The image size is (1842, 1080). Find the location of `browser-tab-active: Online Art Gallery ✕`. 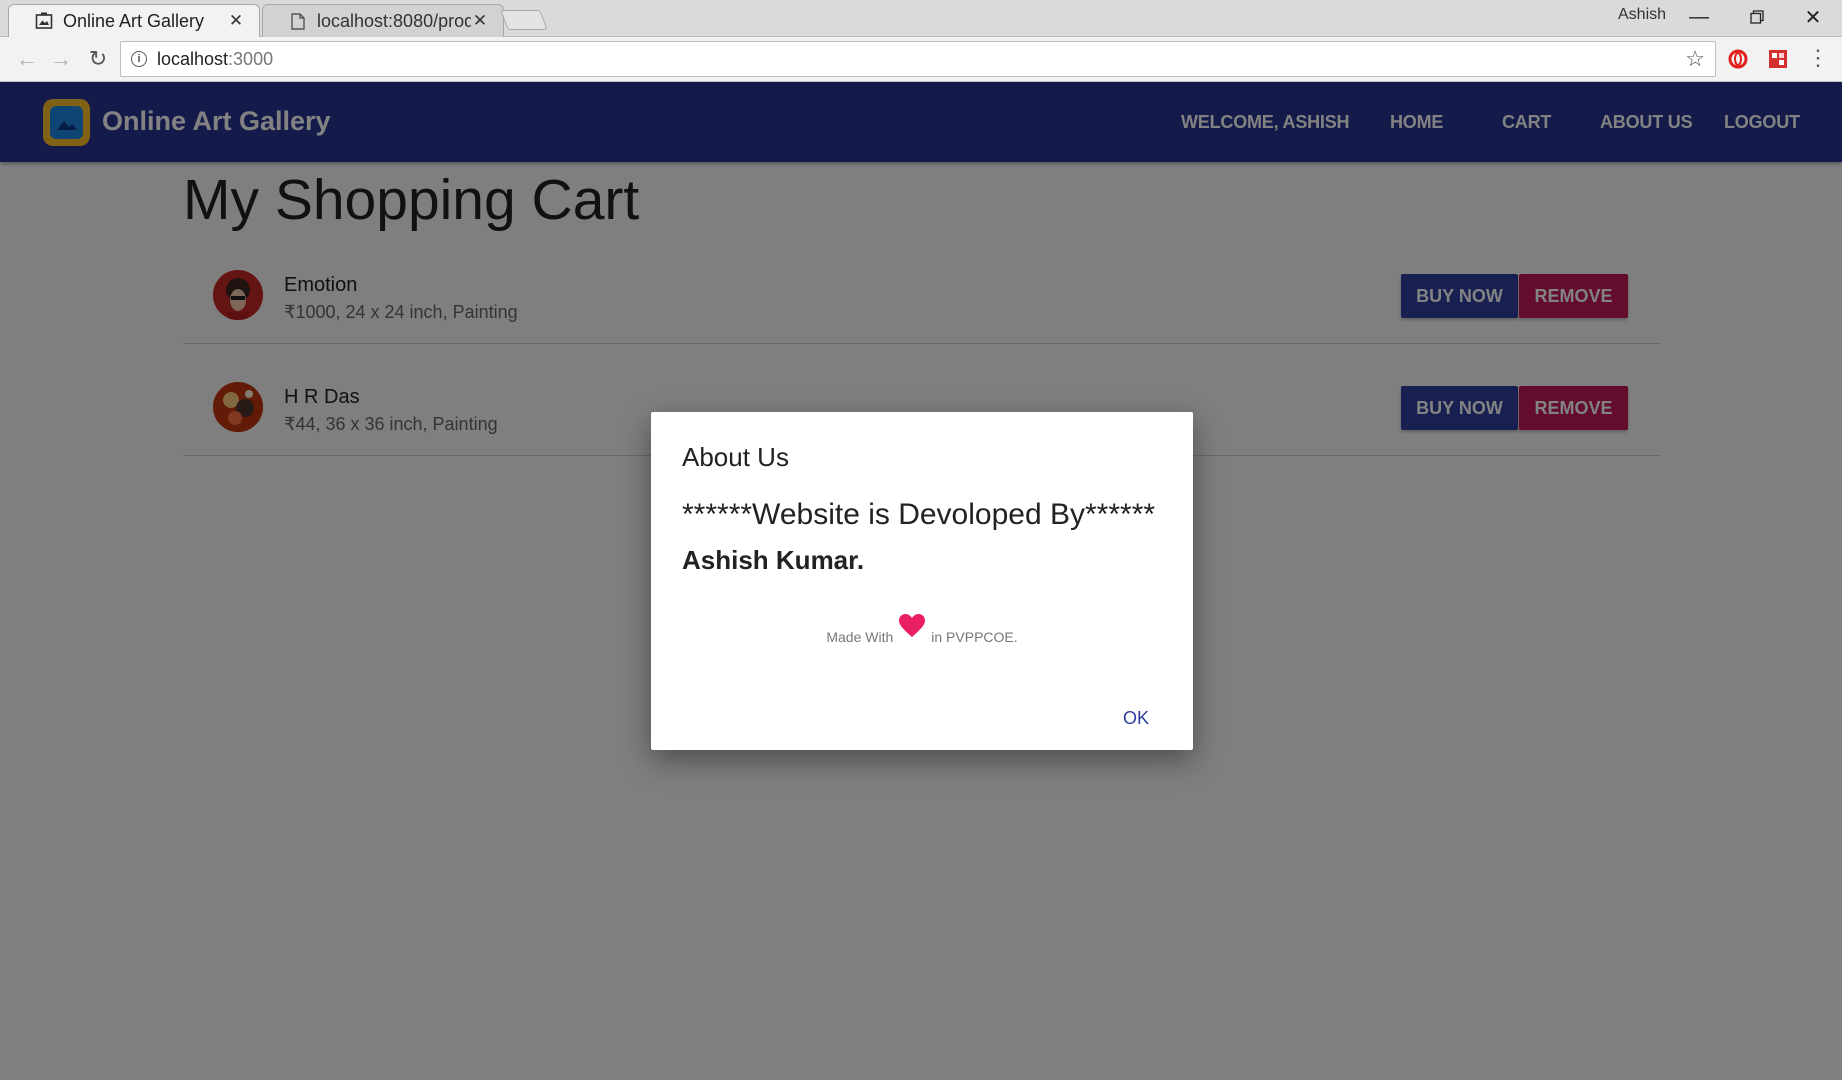

browser-tab-active: Online Art Gallery ✕ is located at coordinates (134, 20).